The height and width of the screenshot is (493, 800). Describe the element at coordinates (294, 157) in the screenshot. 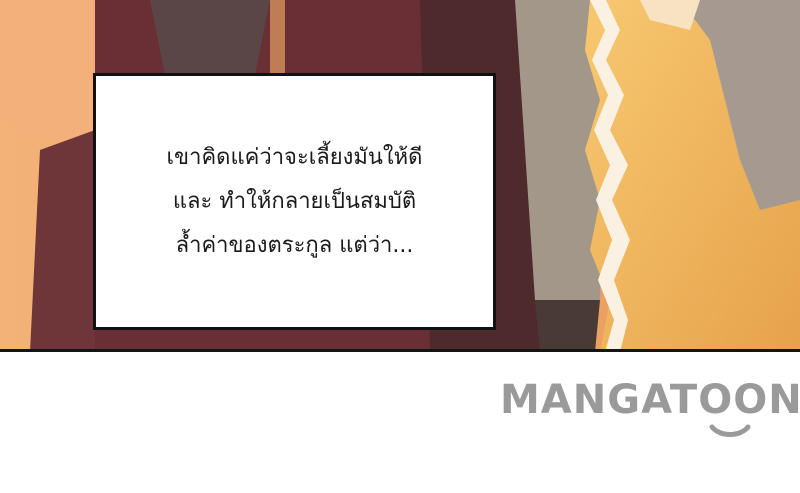

I see `caption-line: เขาคิดแค่ว่าจะเลี้ยงมันให้ดี` at that location.